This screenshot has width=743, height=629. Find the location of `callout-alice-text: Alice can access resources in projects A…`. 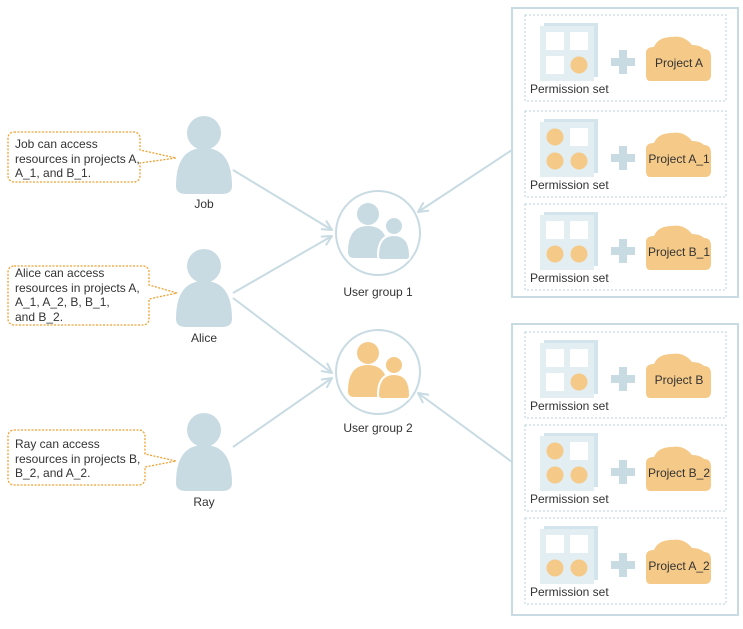

callout-alice-text: Alice can access resources in projects A… is located at coordinates (77, 295).